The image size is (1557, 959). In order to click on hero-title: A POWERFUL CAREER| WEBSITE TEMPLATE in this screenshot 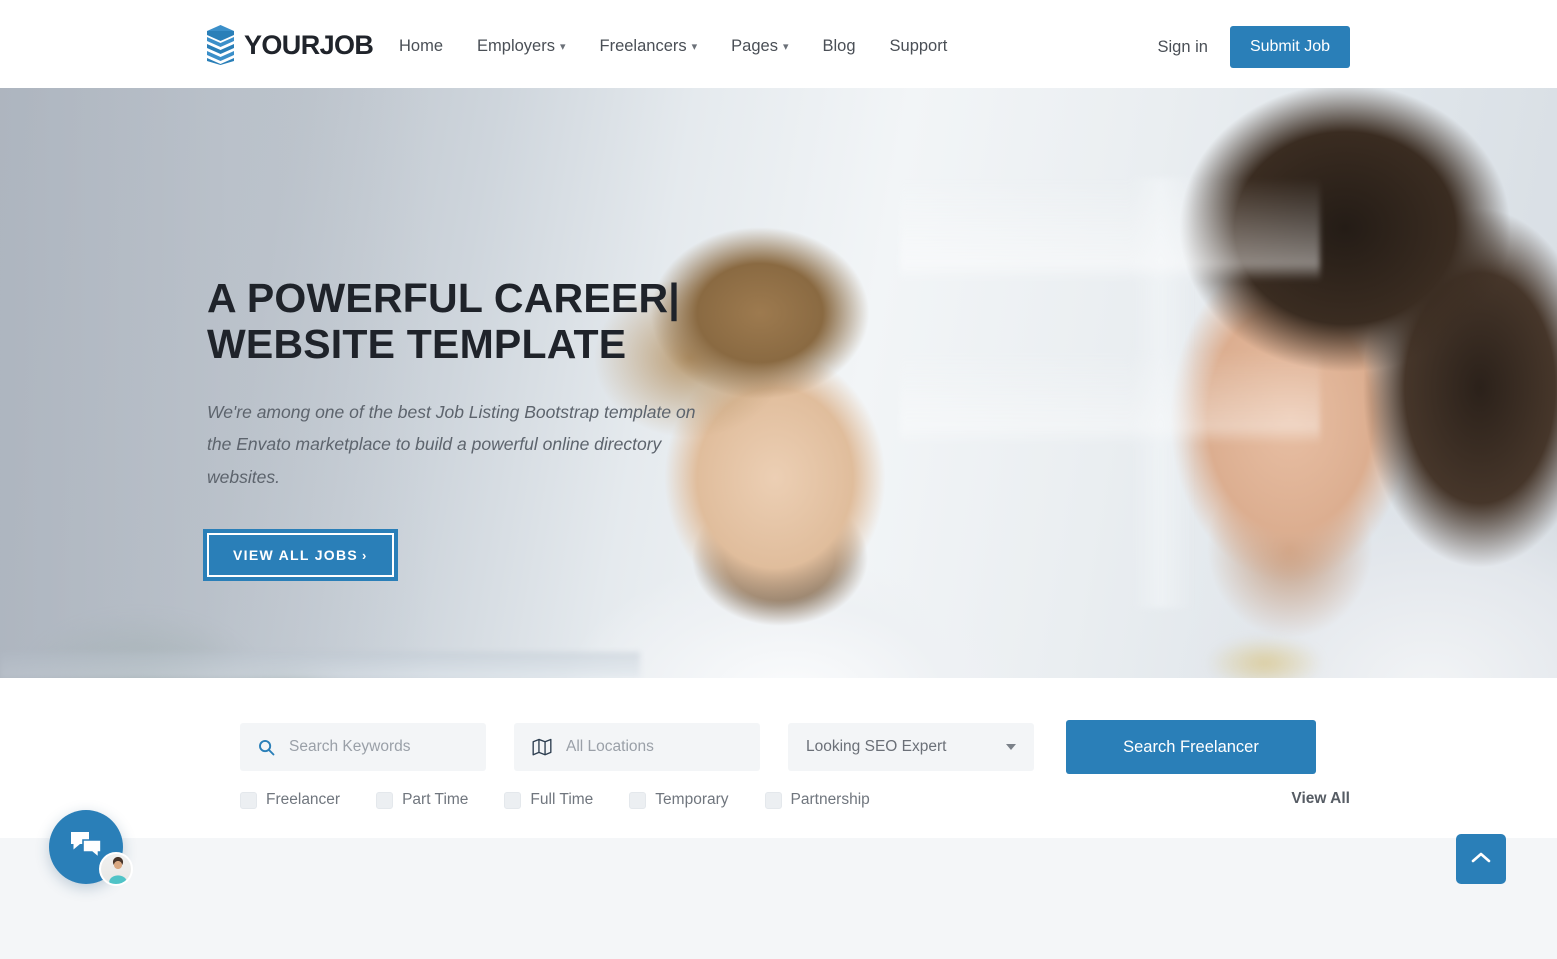, I will do `click(517, 321)`.